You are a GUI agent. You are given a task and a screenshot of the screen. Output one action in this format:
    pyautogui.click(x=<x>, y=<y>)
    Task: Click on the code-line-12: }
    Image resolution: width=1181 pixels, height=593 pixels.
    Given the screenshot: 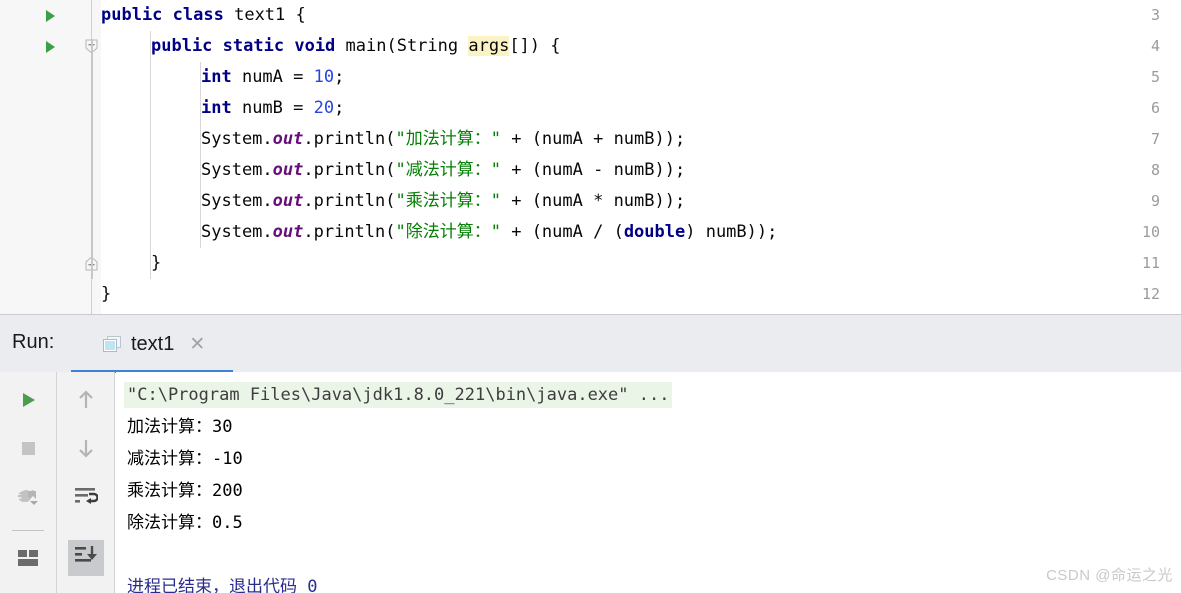 What is the action you would take?
    pyautogui.click(x=106, y=294)
    